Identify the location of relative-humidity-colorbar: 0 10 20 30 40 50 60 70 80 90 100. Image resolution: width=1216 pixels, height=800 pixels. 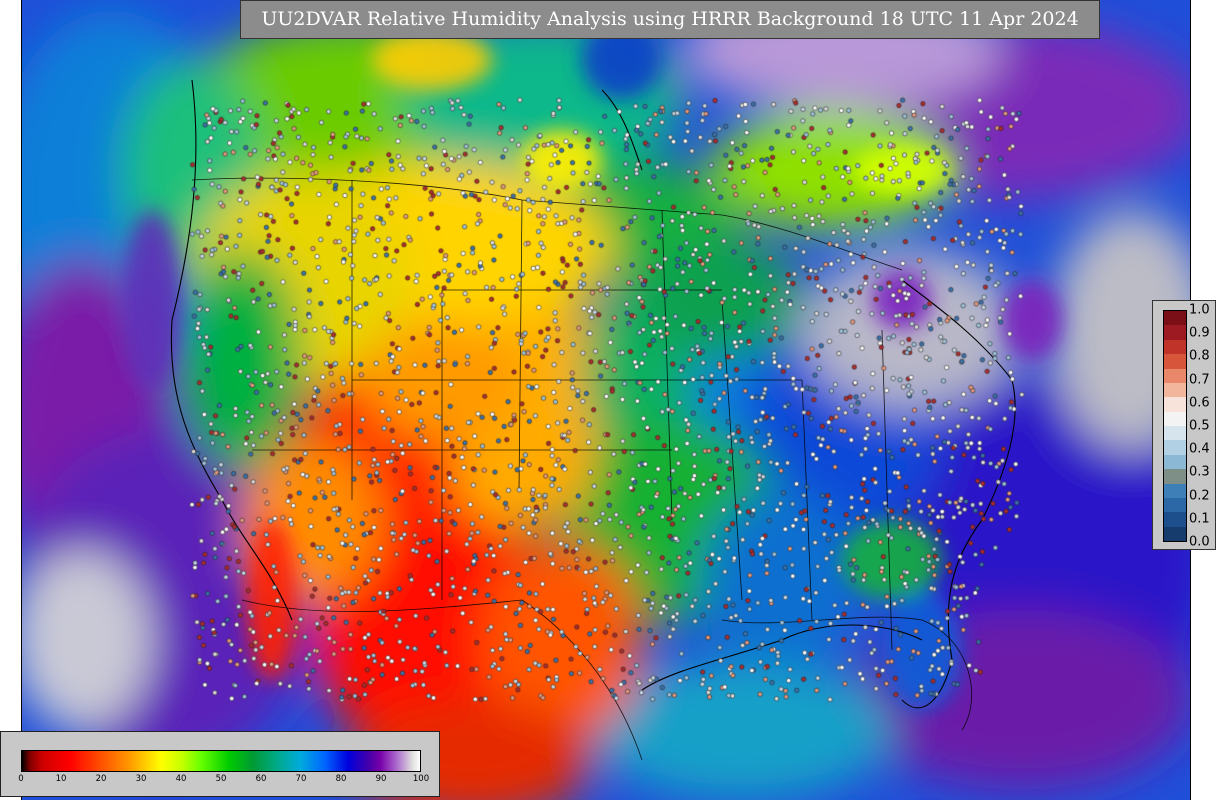
(220, 764).